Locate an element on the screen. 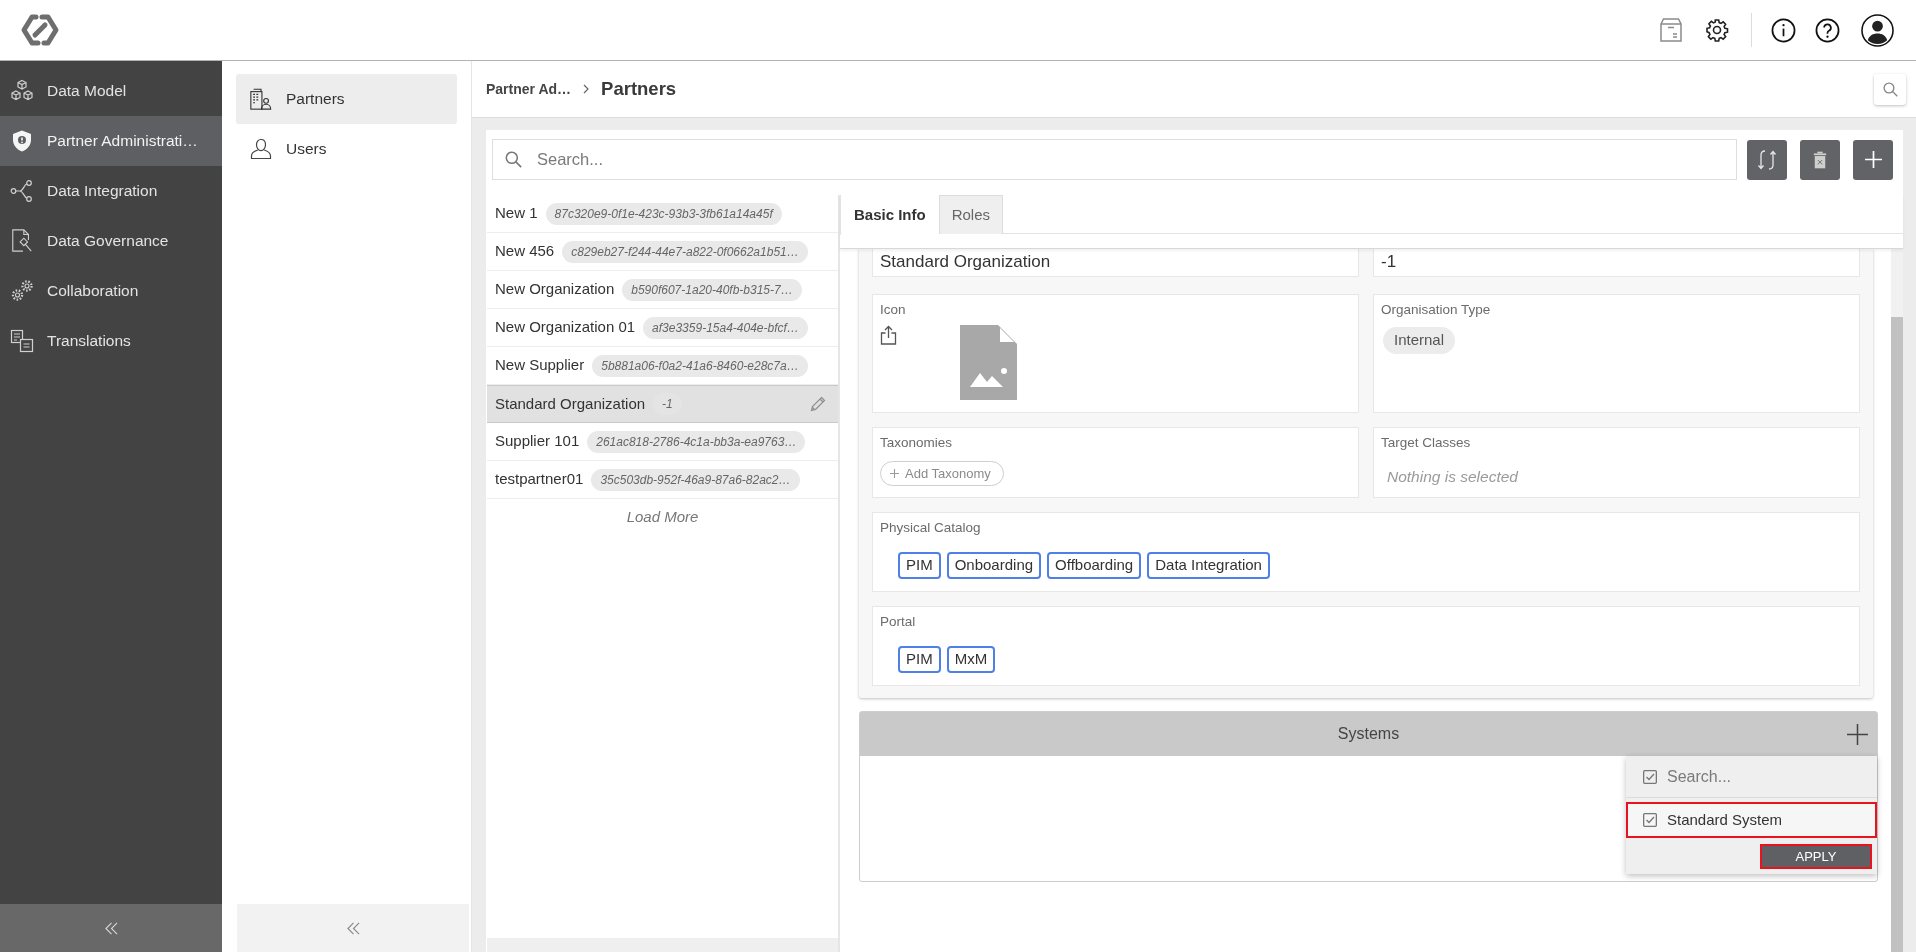  package-icon is located at coordinates (1671, 30).